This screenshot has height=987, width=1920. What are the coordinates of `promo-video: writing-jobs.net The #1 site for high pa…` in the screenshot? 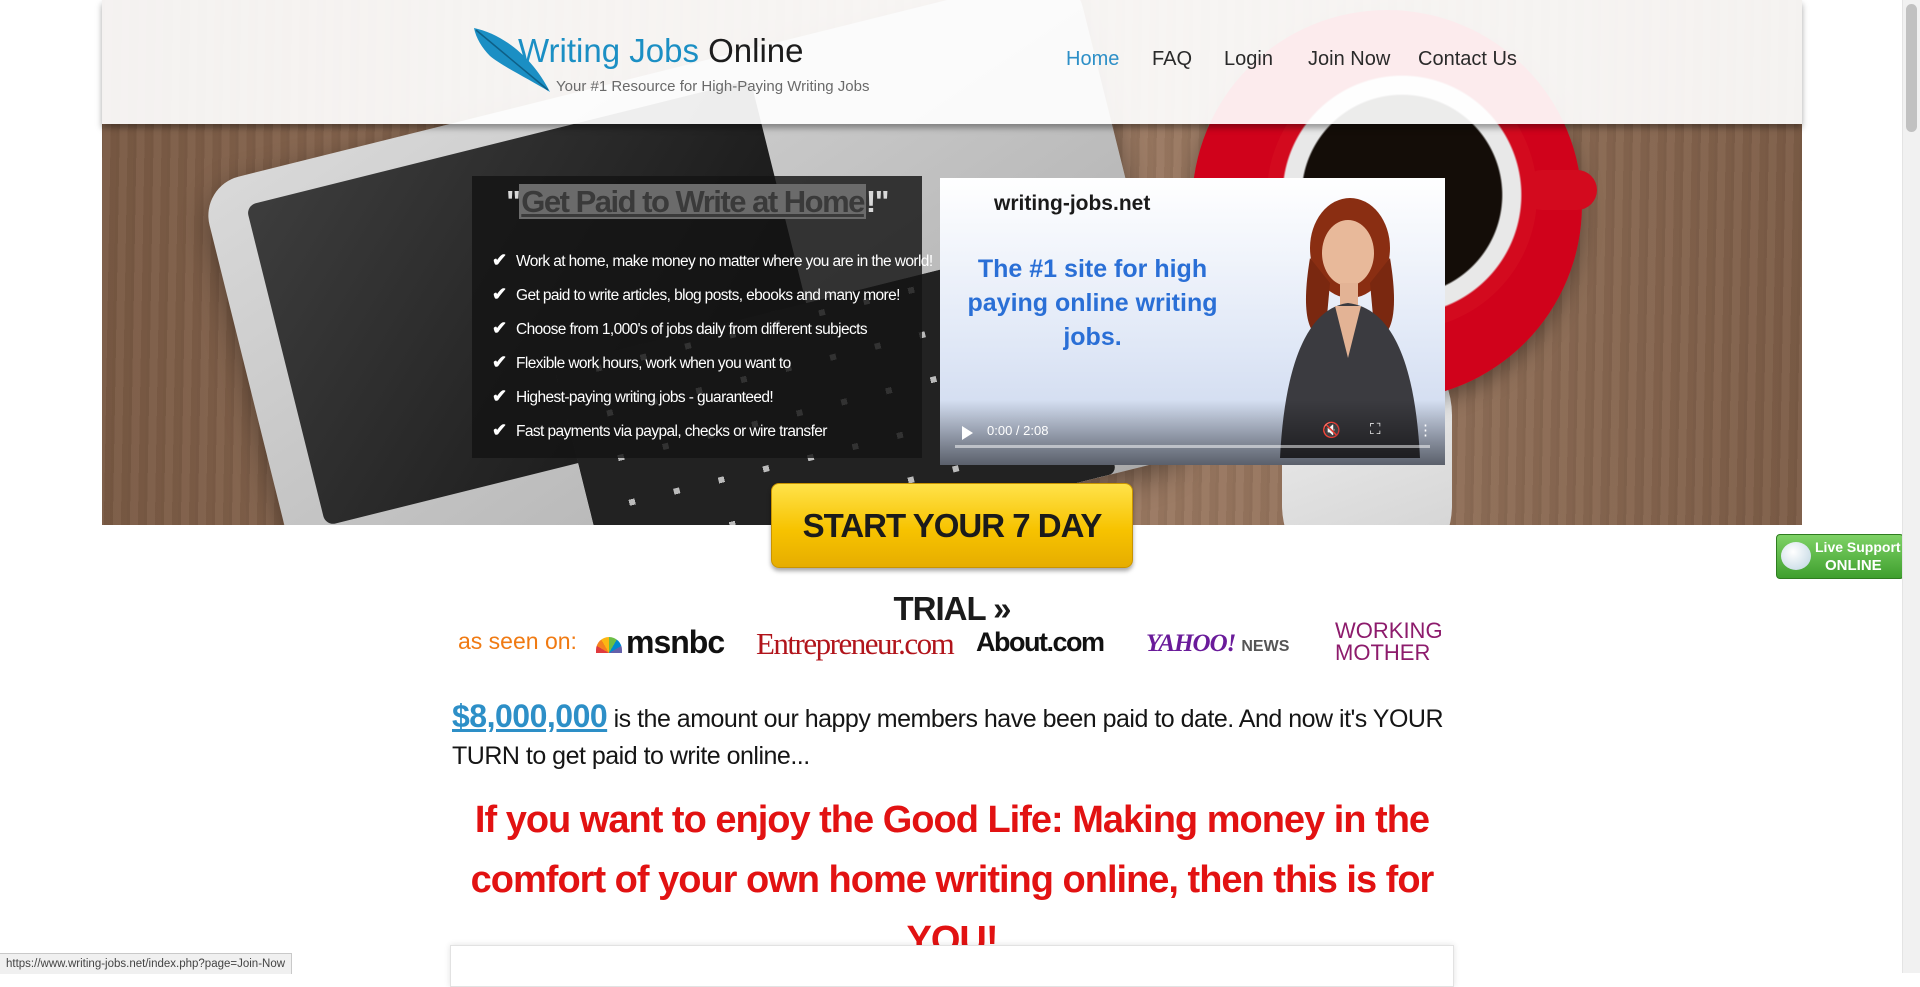 It's located at (1192, 321).